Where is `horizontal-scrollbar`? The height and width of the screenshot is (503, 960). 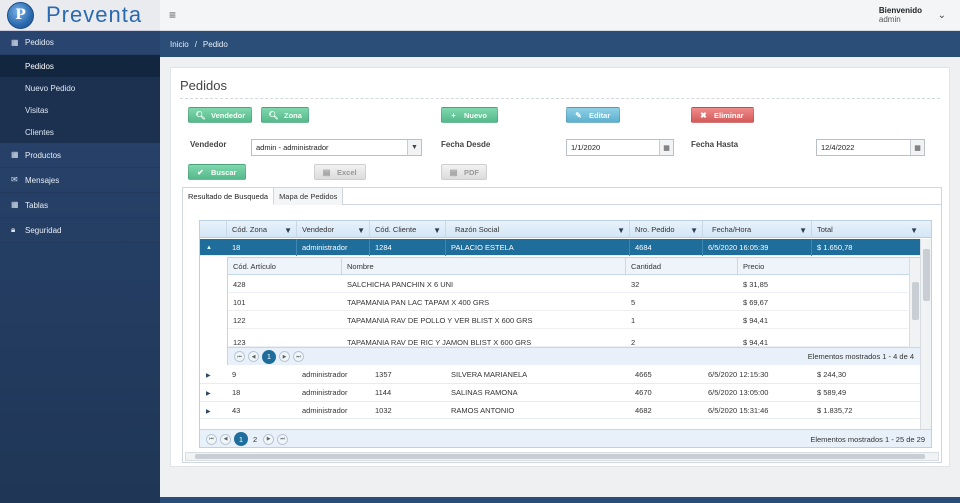
horizontal-scrollbar is located at coordinates (562, 456).